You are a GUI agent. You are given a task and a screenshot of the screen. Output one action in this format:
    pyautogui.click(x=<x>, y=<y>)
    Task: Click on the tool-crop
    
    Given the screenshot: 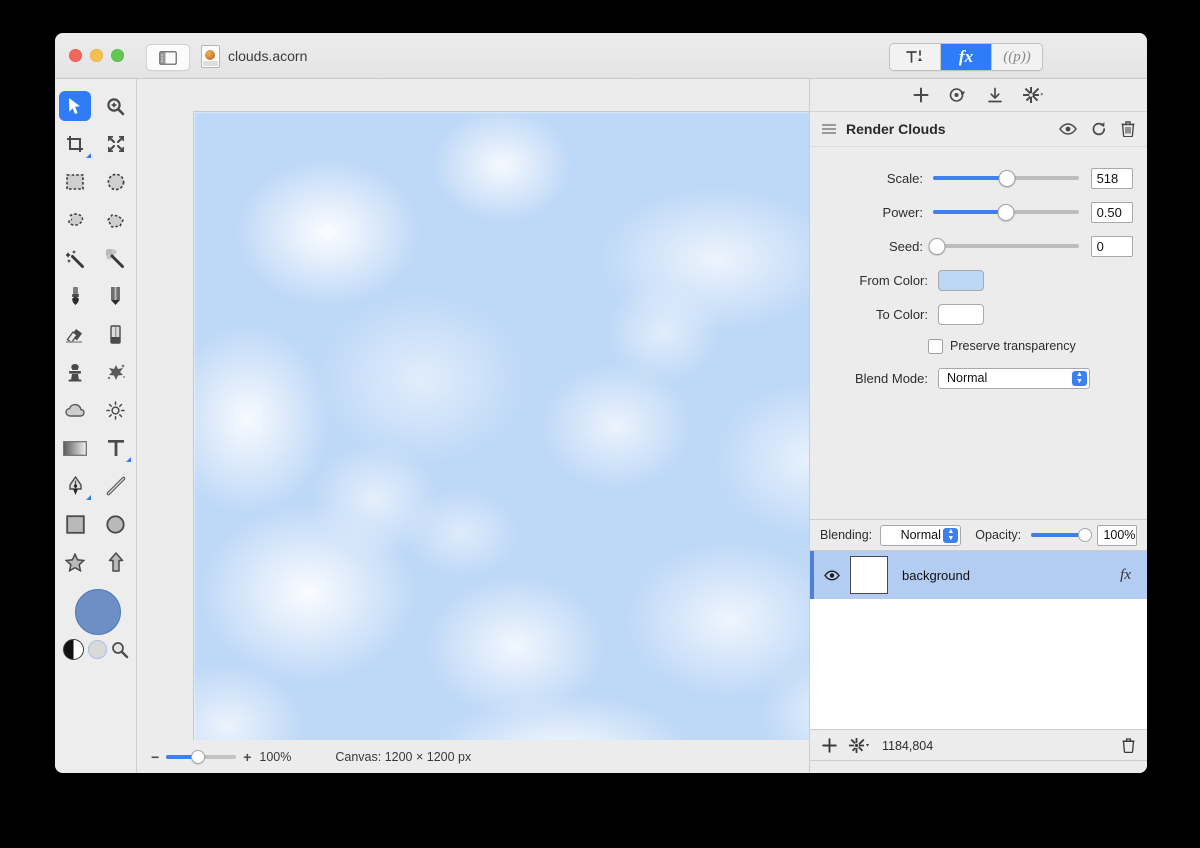 What is the action you would take?
    pyautogui.click(x=75, y=144)
    